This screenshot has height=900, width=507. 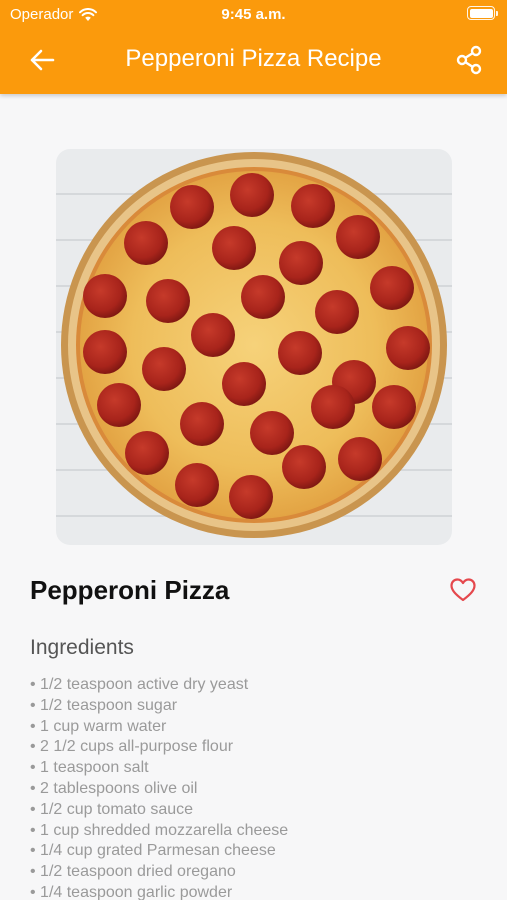 What do you see at coordinates (131, 891) in the screenshot?
I see `ingredient-item: • 1/4 teaspoon garlic powder` at bounding box center [131, 891].